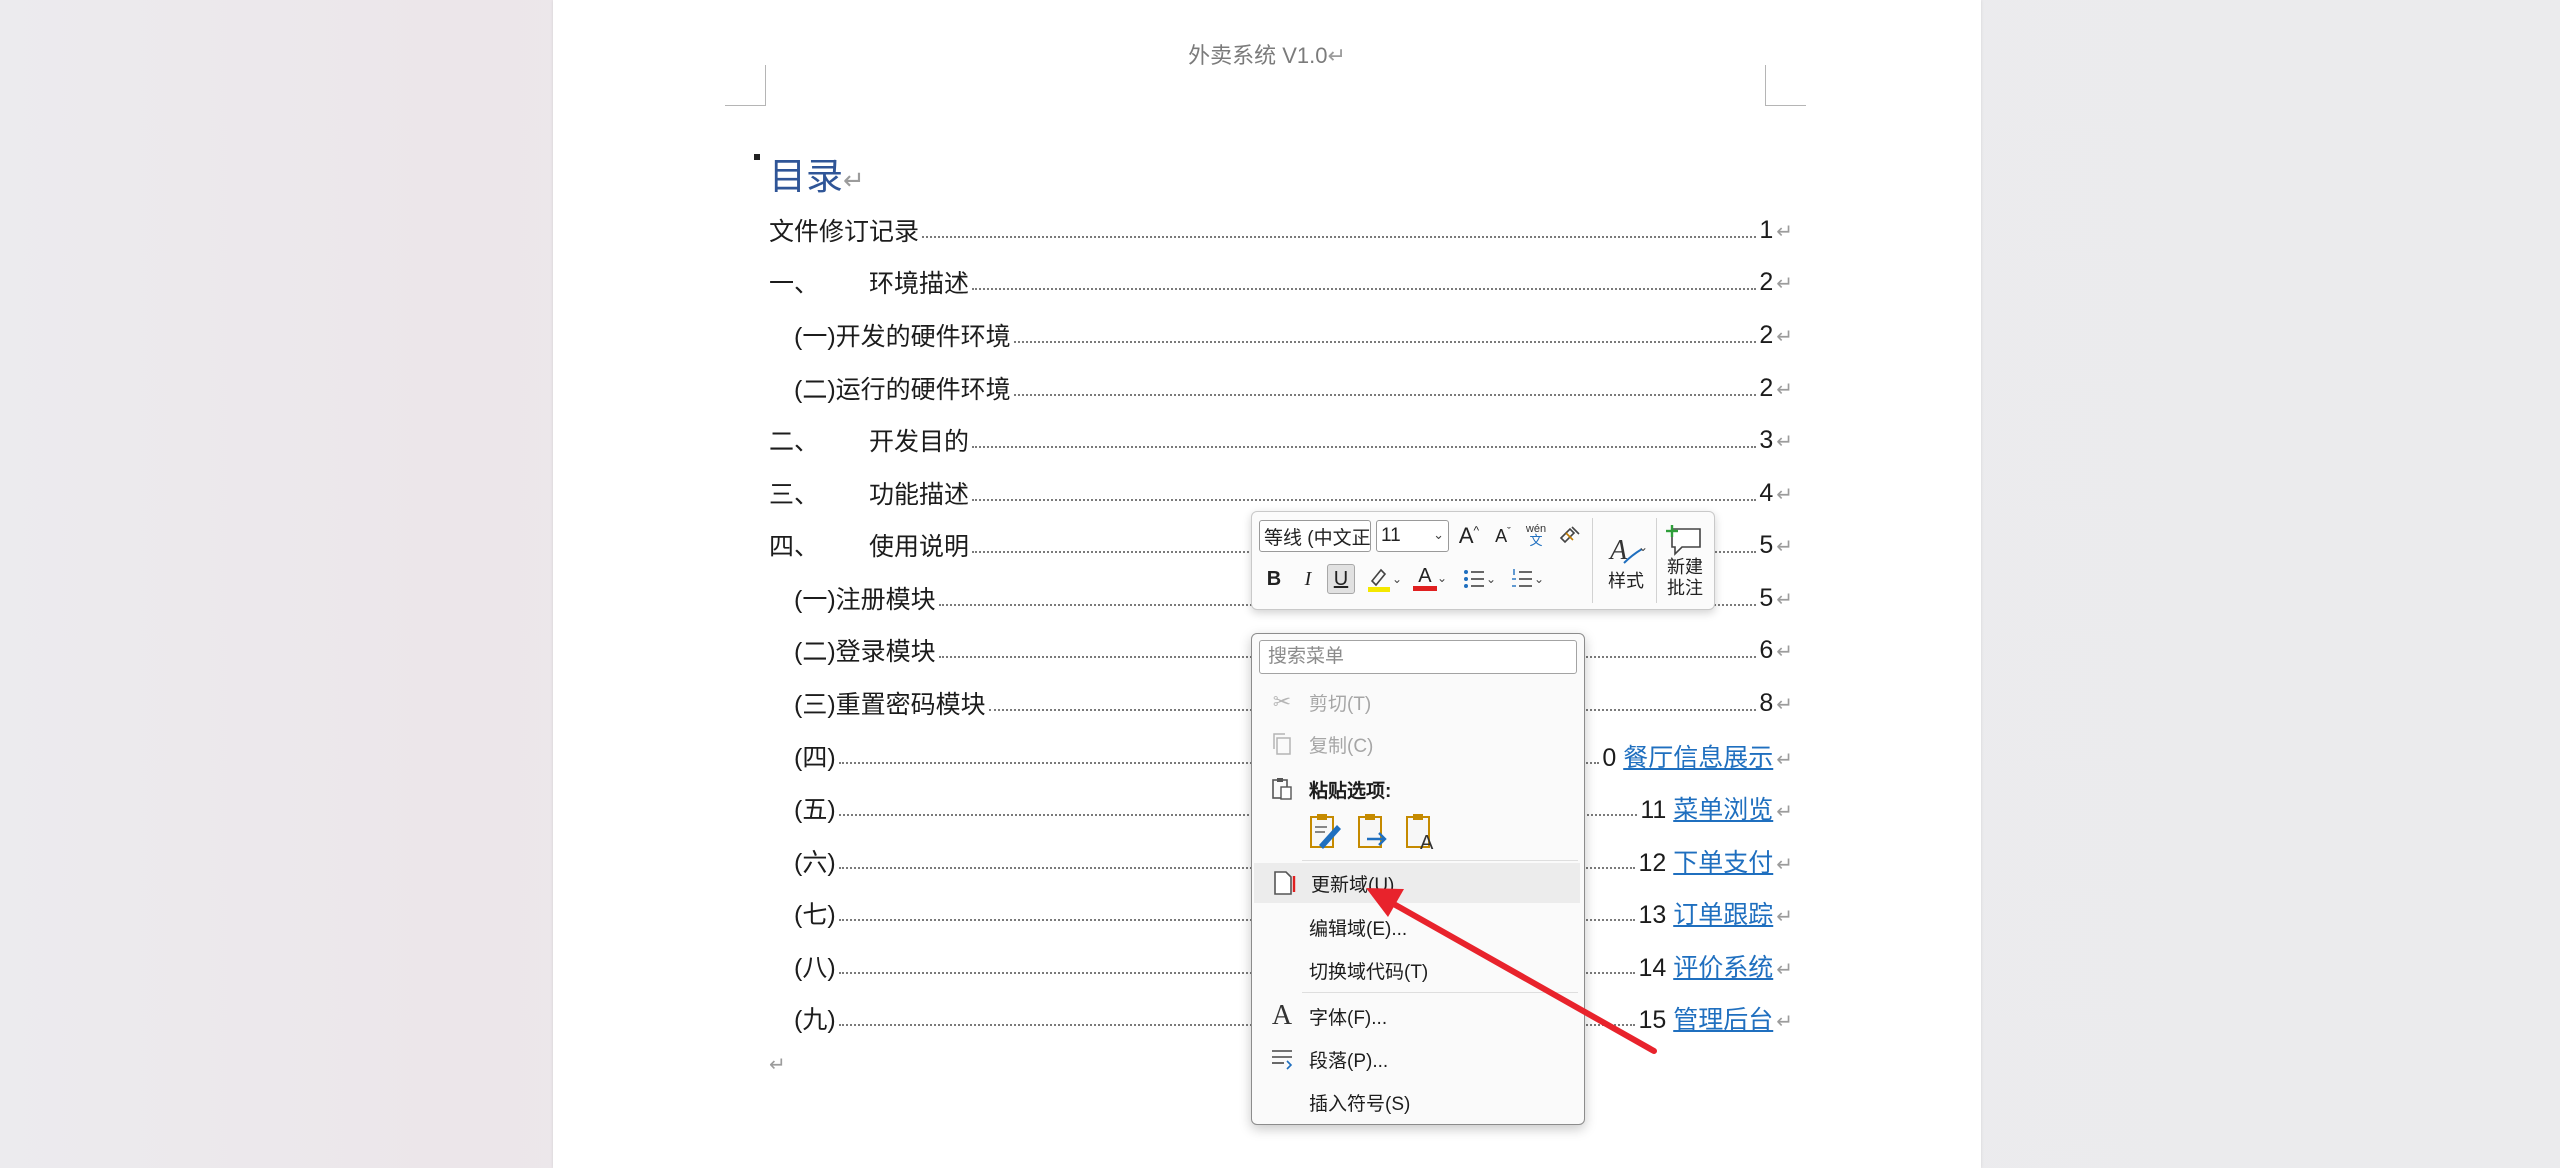 This screenshot has height=1168, width=2560. Describe the element at coordinates (1384, 579) in the screenshot. I see `highlight-button: ⌄` at that location.